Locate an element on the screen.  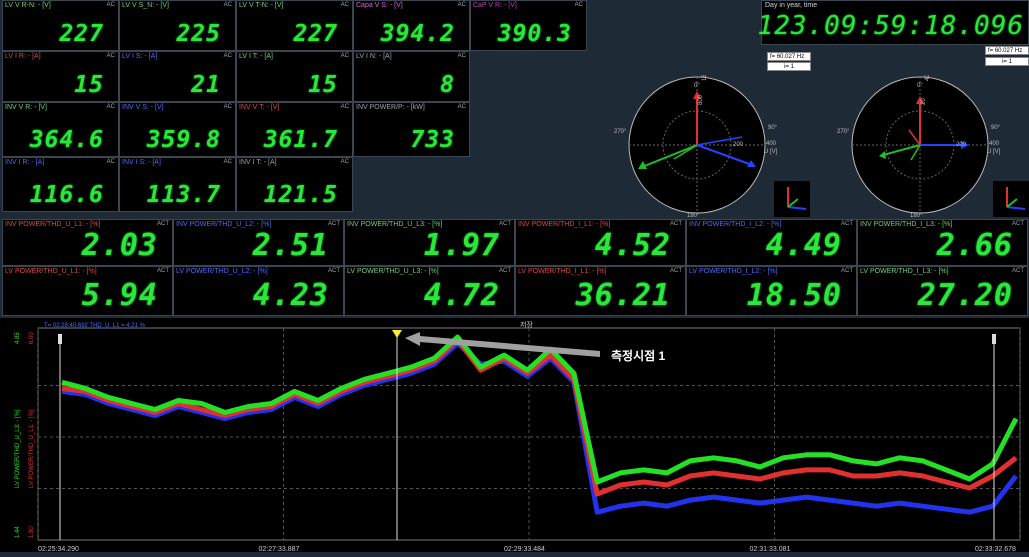
angle-0: 0° is located at coordinates (920, 86).